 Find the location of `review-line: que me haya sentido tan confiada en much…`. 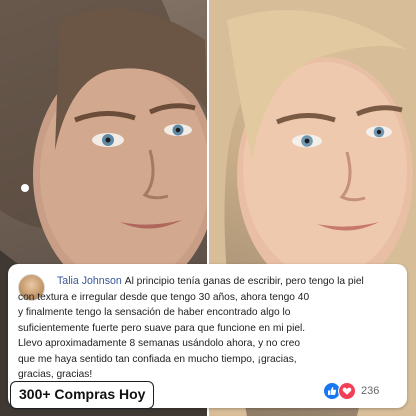

review-line: que me haya sentido tan confiada en much… is located at coordinates (157, 359).